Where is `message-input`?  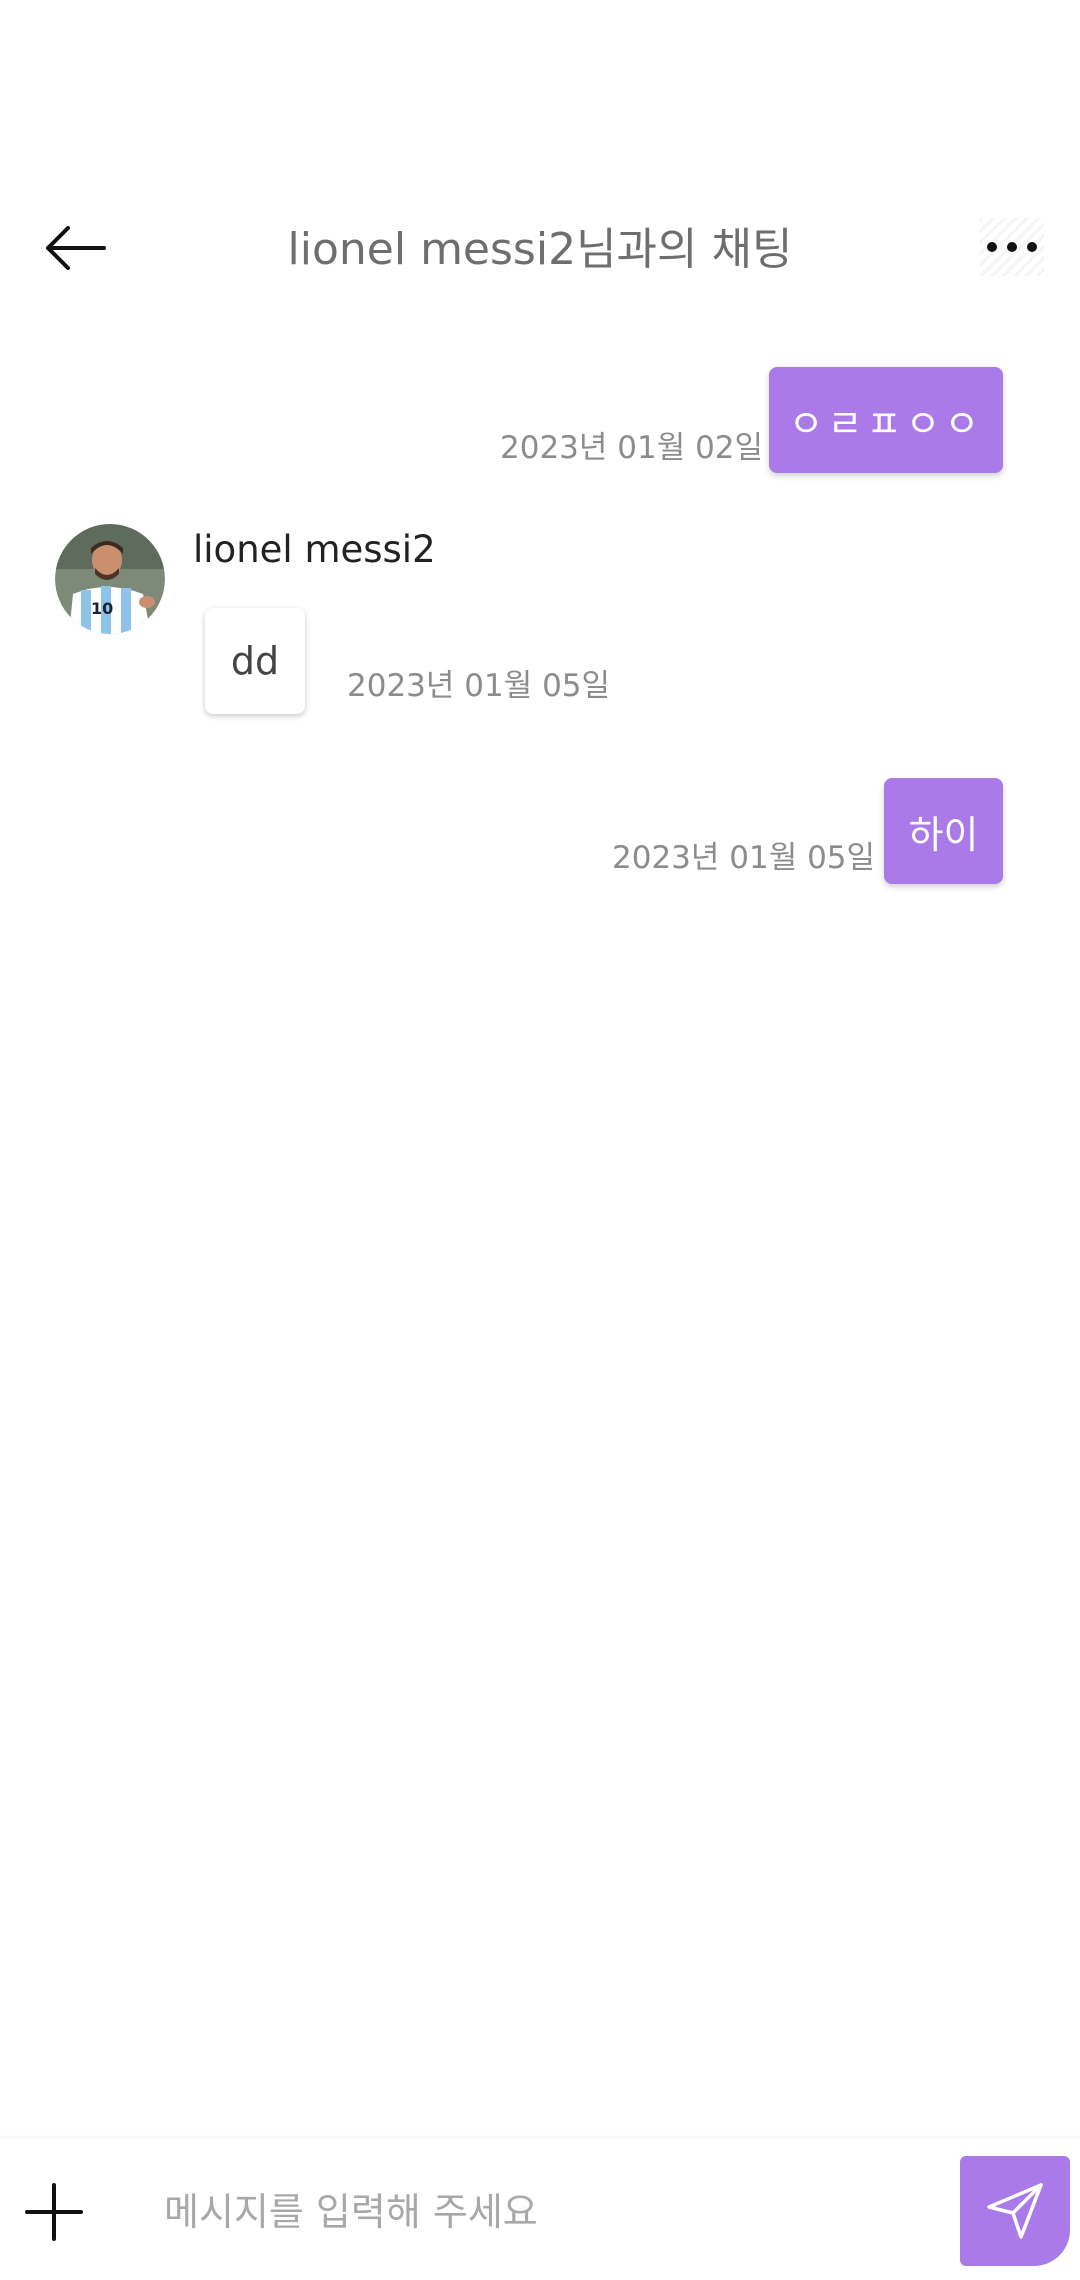
message-input is located at coordinates (540, 2212).